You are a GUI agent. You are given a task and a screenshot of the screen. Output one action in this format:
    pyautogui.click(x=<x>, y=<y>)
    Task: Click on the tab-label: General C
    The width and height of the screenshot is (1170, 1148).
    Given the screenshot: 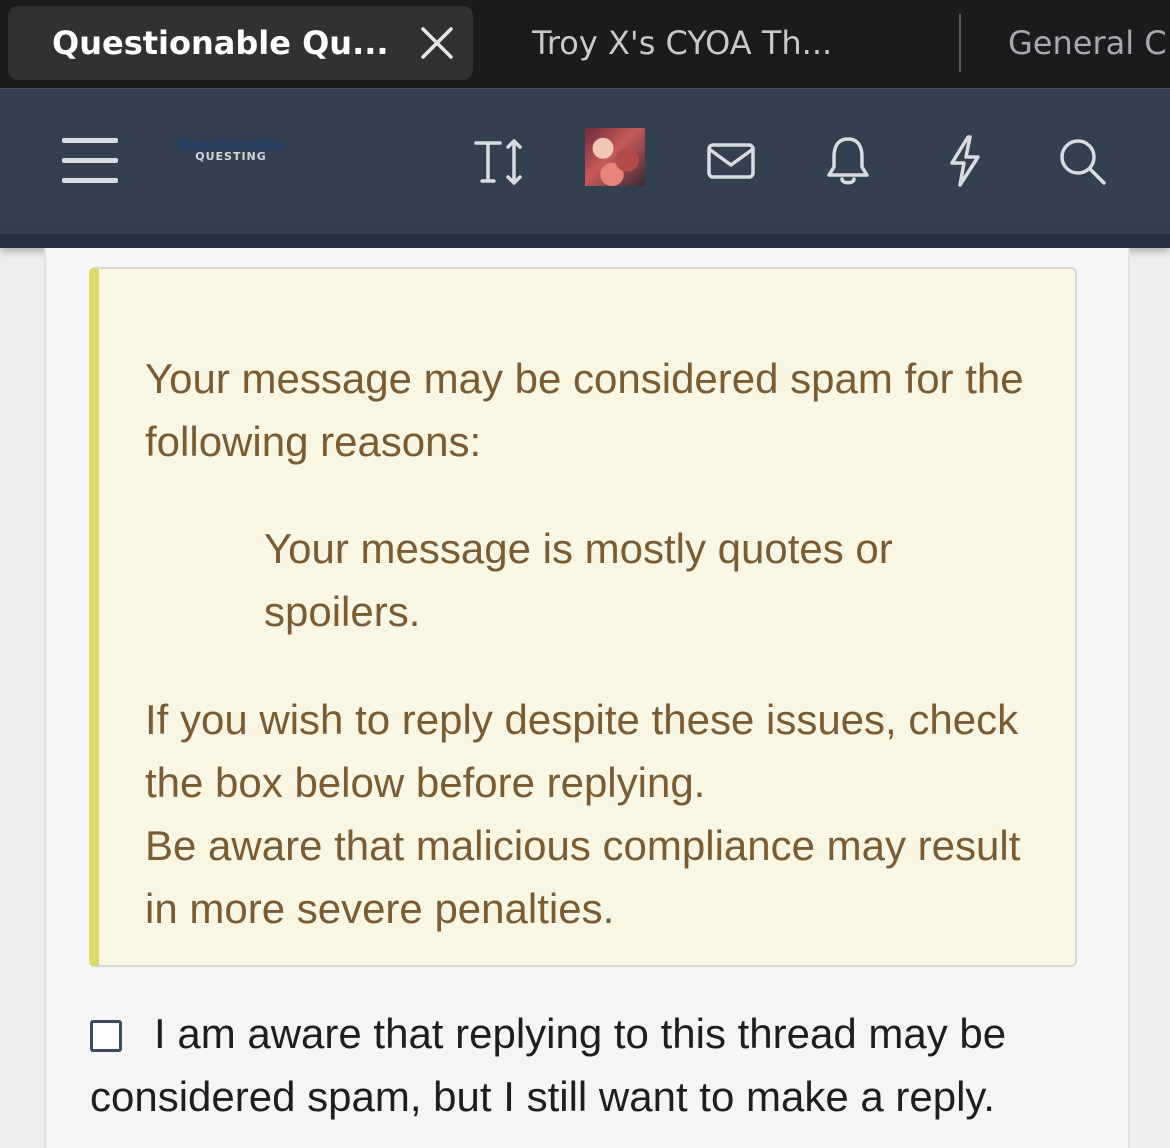 What is the action you would take?
    pyautogui.click(x=1087, y=43)
    